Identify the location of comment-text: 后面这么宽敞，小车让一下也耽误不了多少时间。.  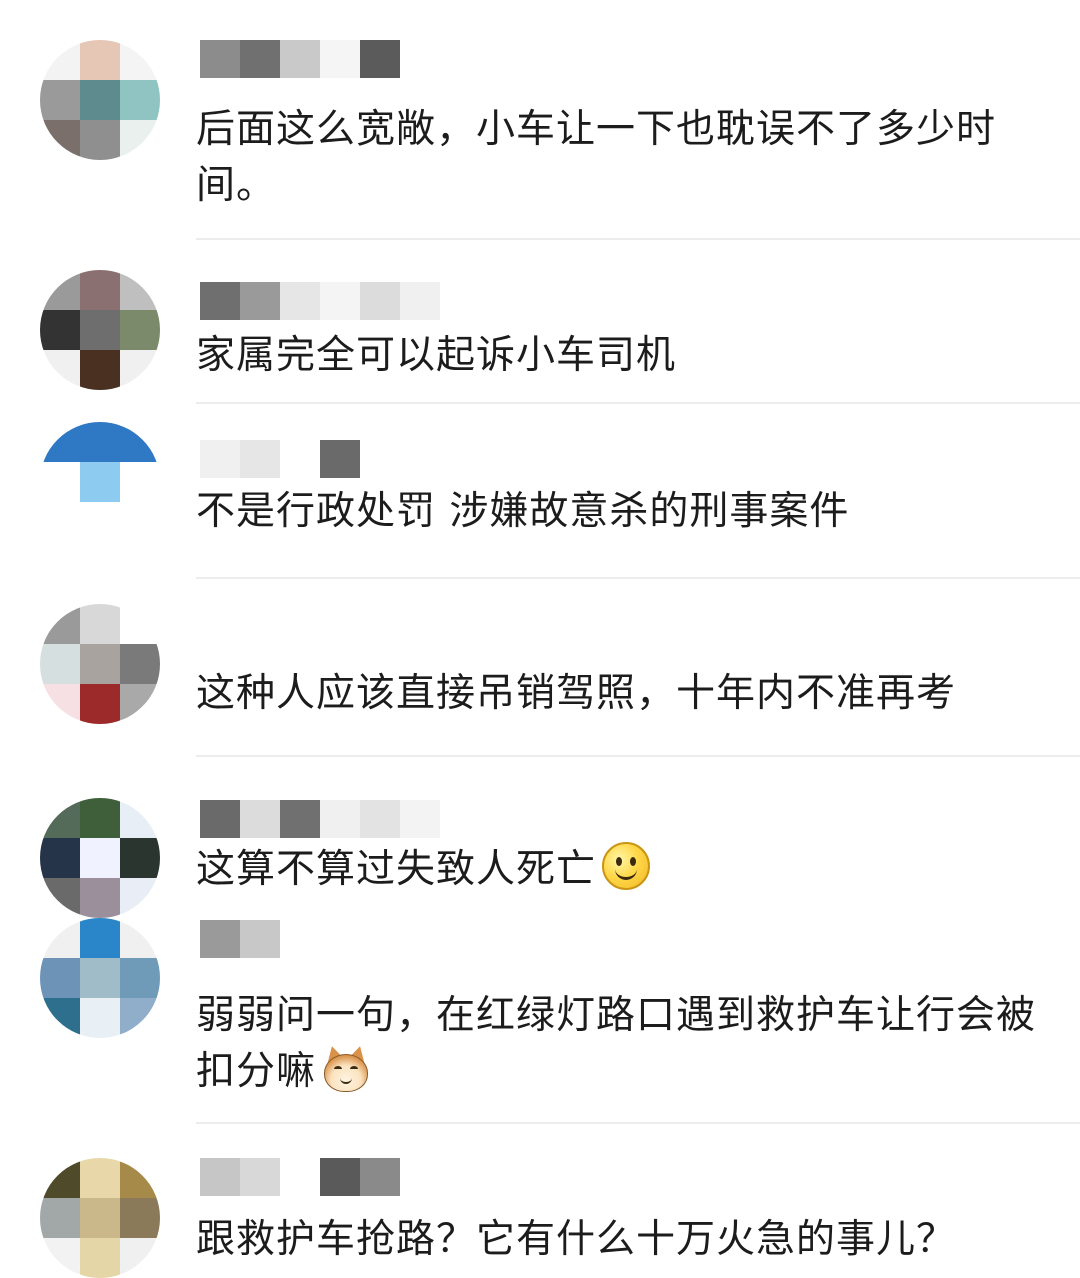
(596, 157).